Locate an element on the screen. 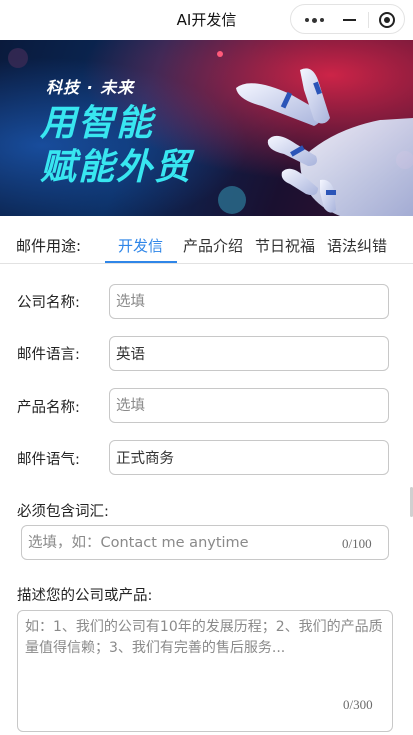 Image resolution: width=413 pixels, height=735 pixels. email-tone-input is located at coordinates (249, 457).